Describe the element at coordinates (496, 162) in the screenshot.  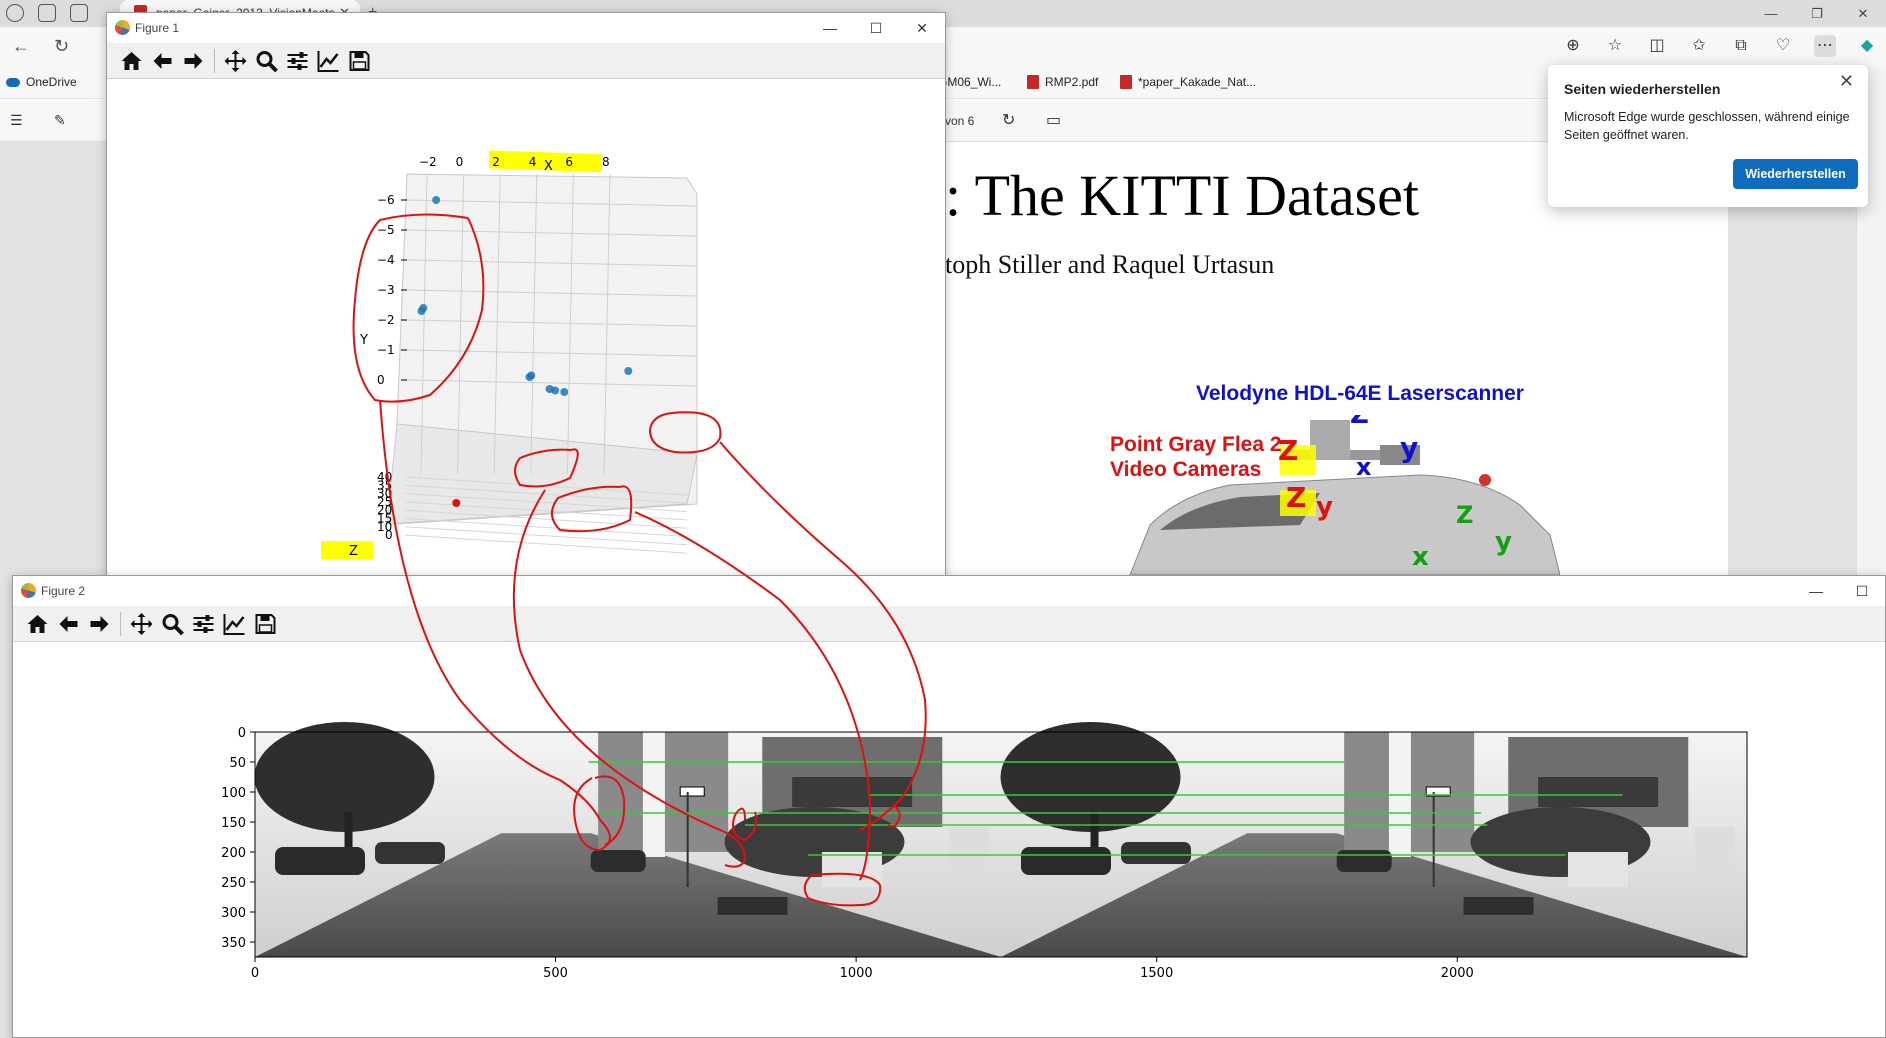
I see `x-tick-label: 2` at that location.